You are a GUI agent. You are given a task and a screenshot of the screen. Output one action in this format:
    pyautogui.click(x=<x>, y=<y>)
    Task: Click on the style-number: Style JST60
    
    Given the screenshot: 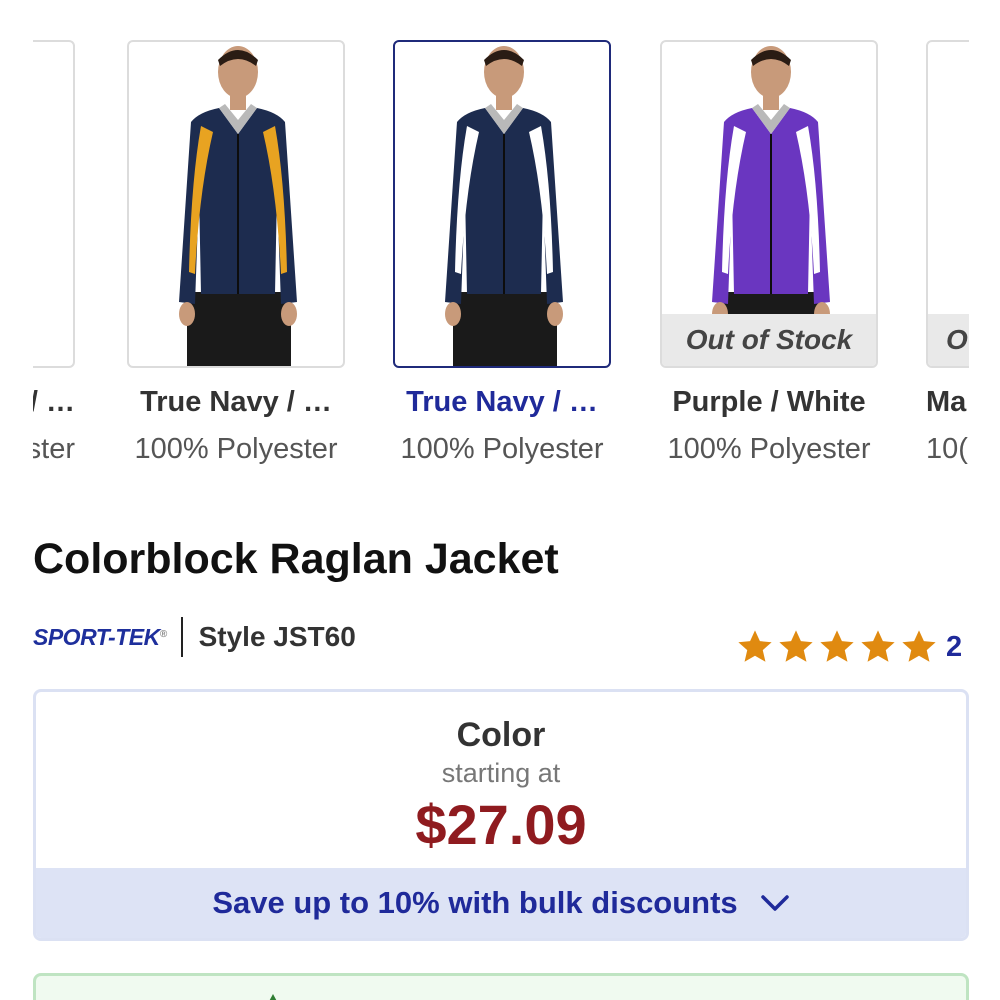 What is the action you would take?
    pyautogui.click(x=277, y=636)
    